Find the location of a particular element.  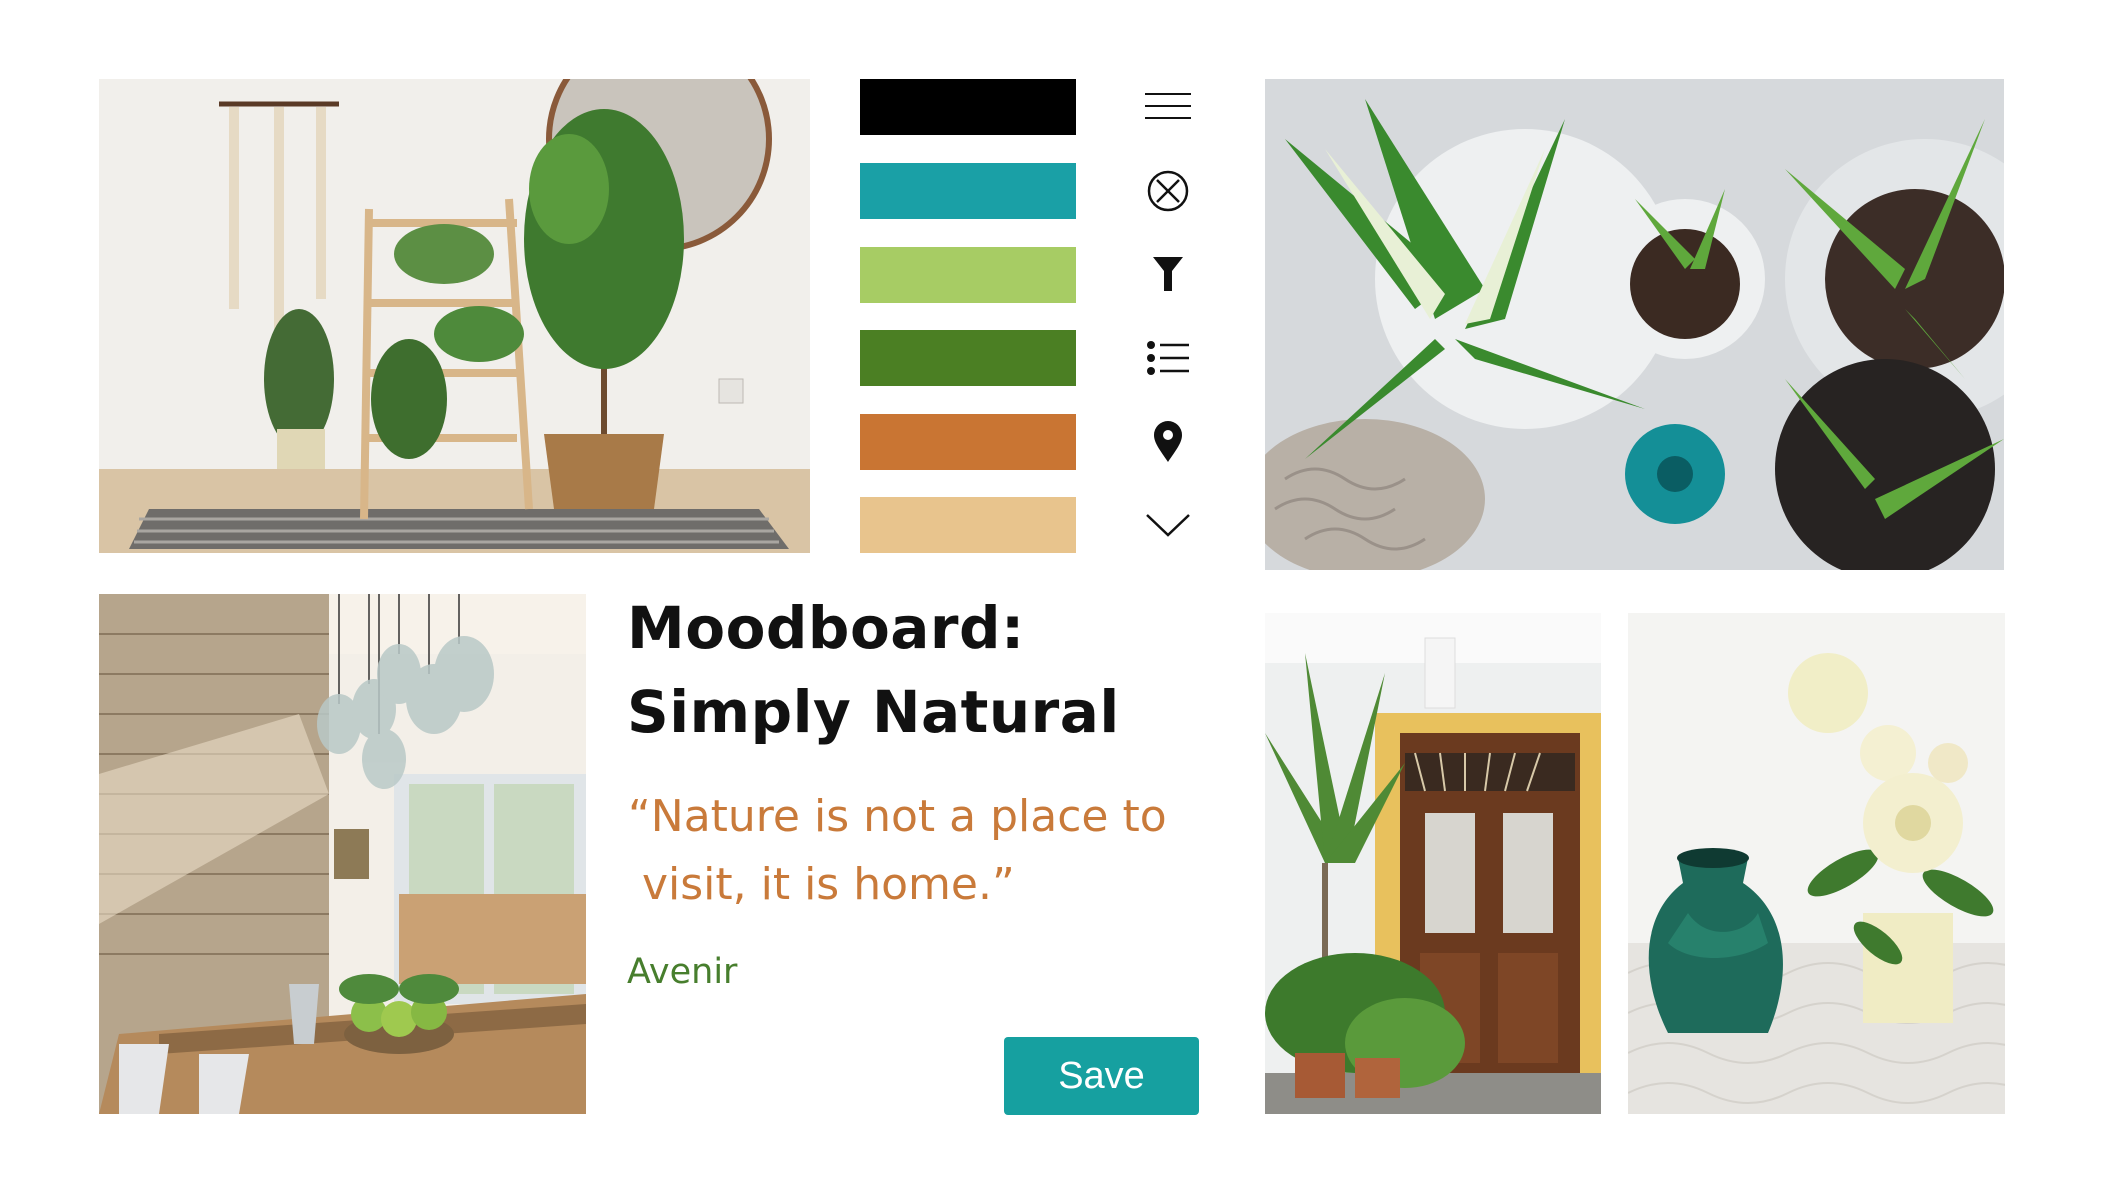

location-pin-icon is located at coordinates (1168, 441).